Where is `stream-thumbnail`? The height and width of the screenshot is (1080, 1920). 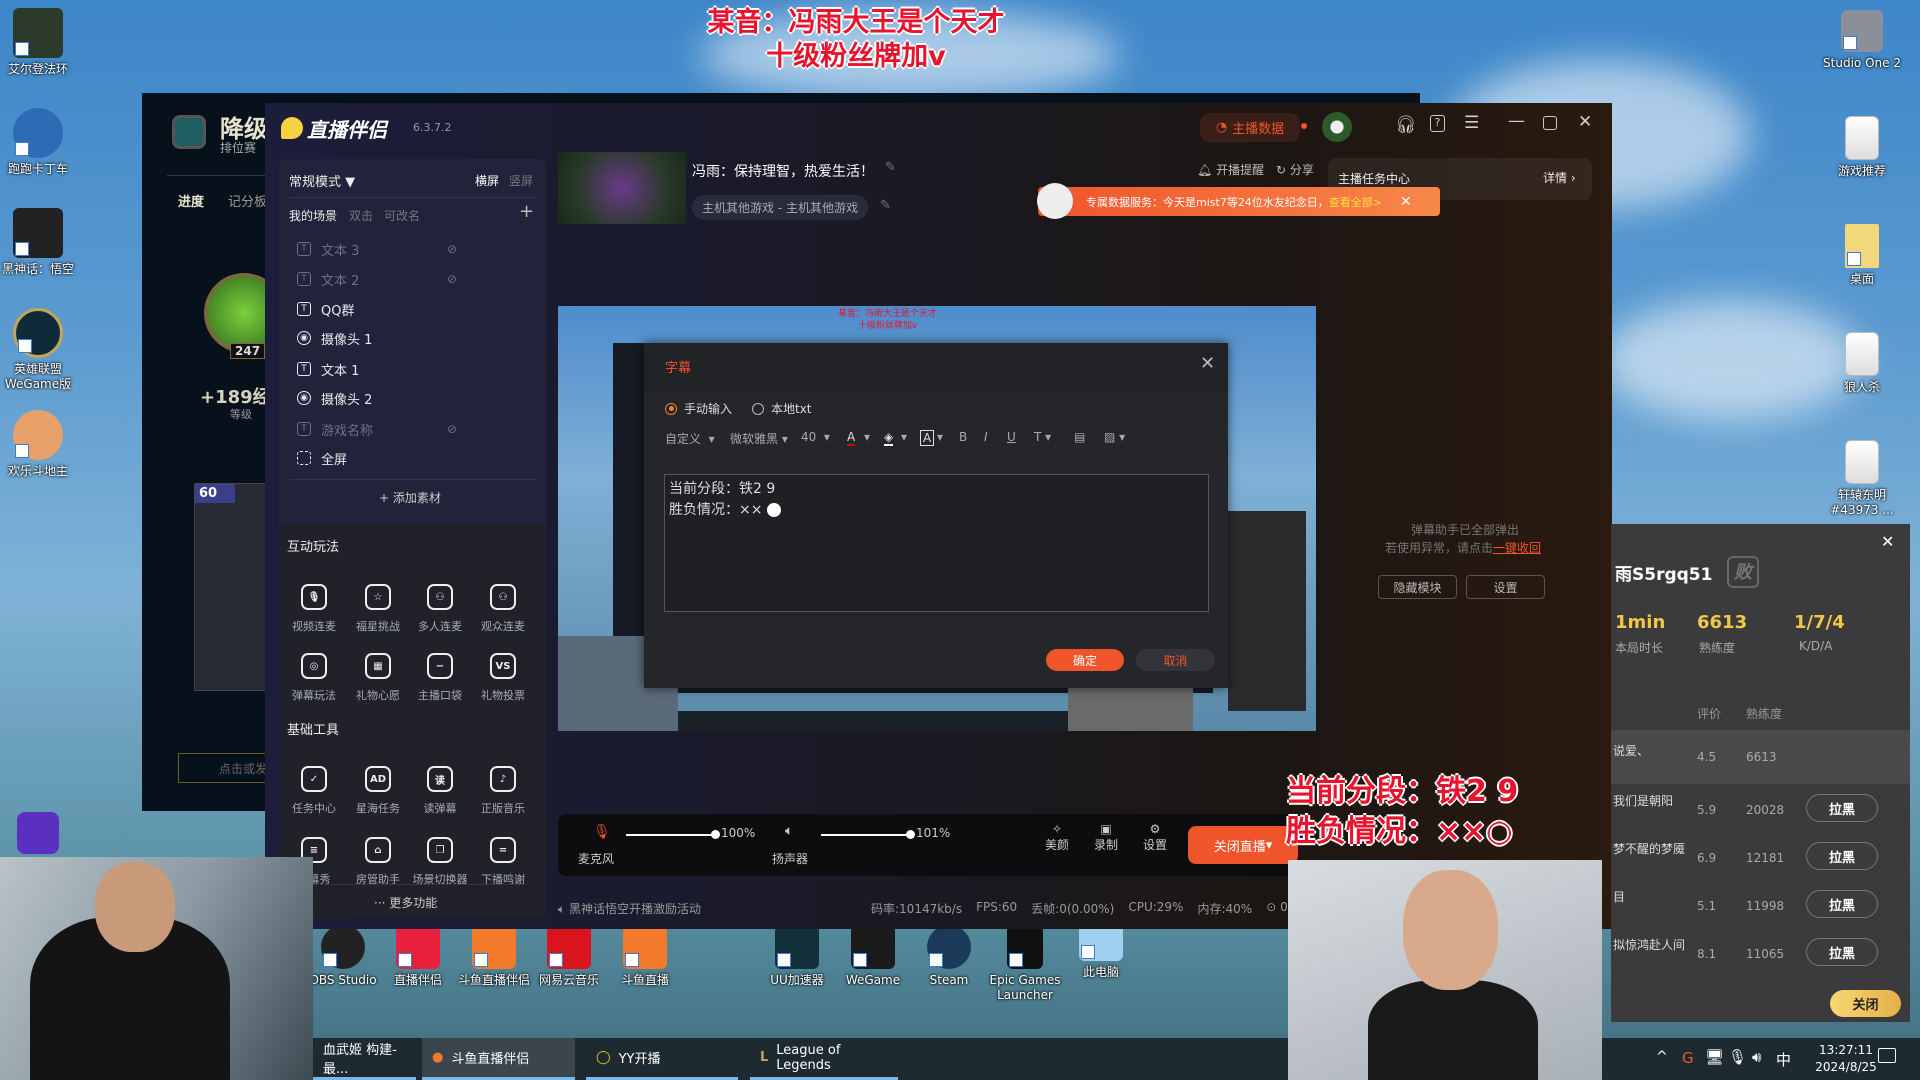
stream-thumbnail is located at coordinates (622, 188).